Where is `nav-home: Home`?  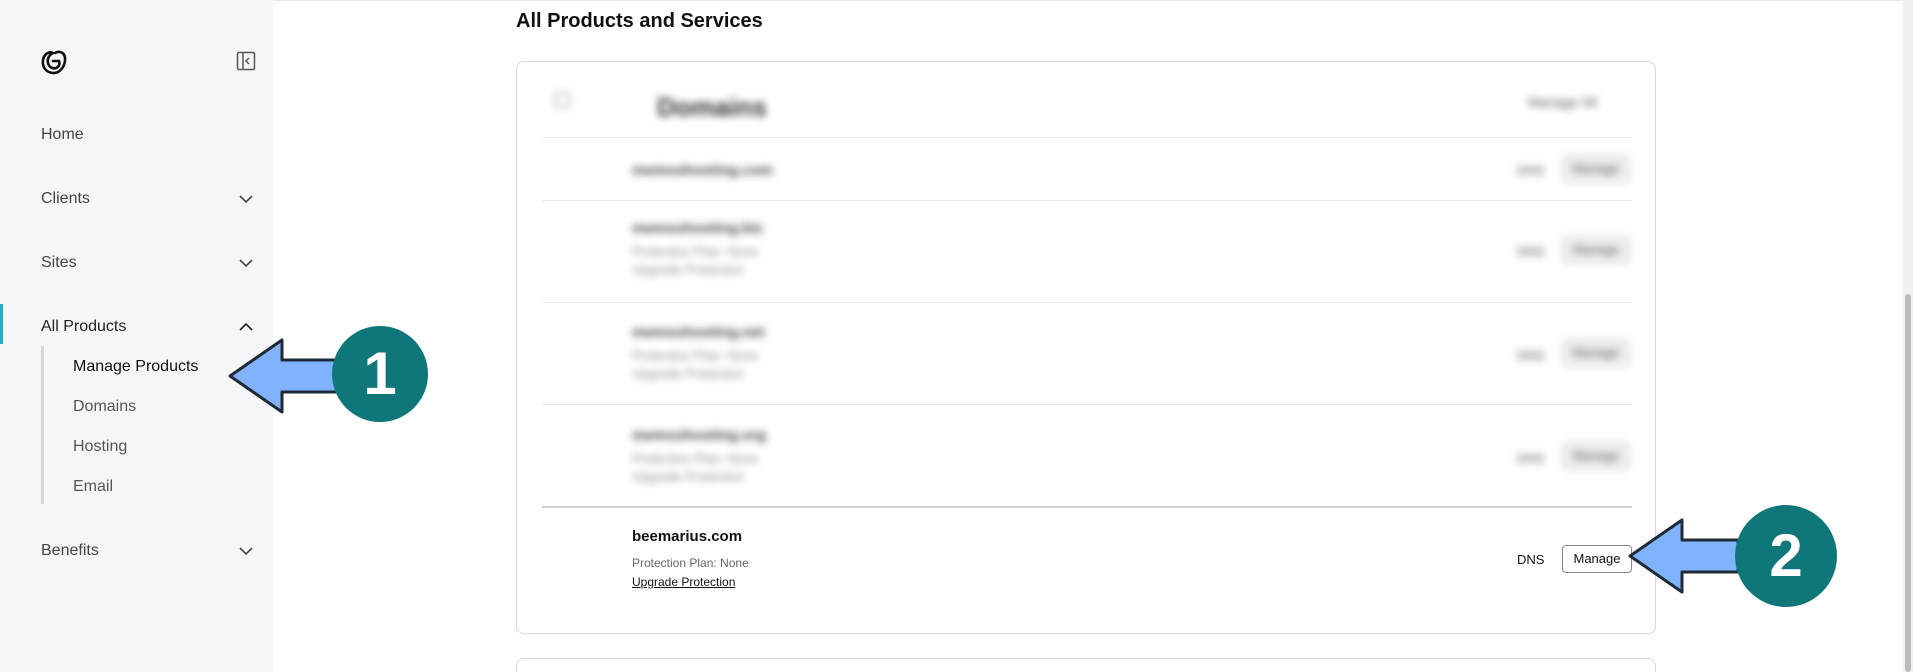 nav-home: Home is located at coordinates (62, 135).